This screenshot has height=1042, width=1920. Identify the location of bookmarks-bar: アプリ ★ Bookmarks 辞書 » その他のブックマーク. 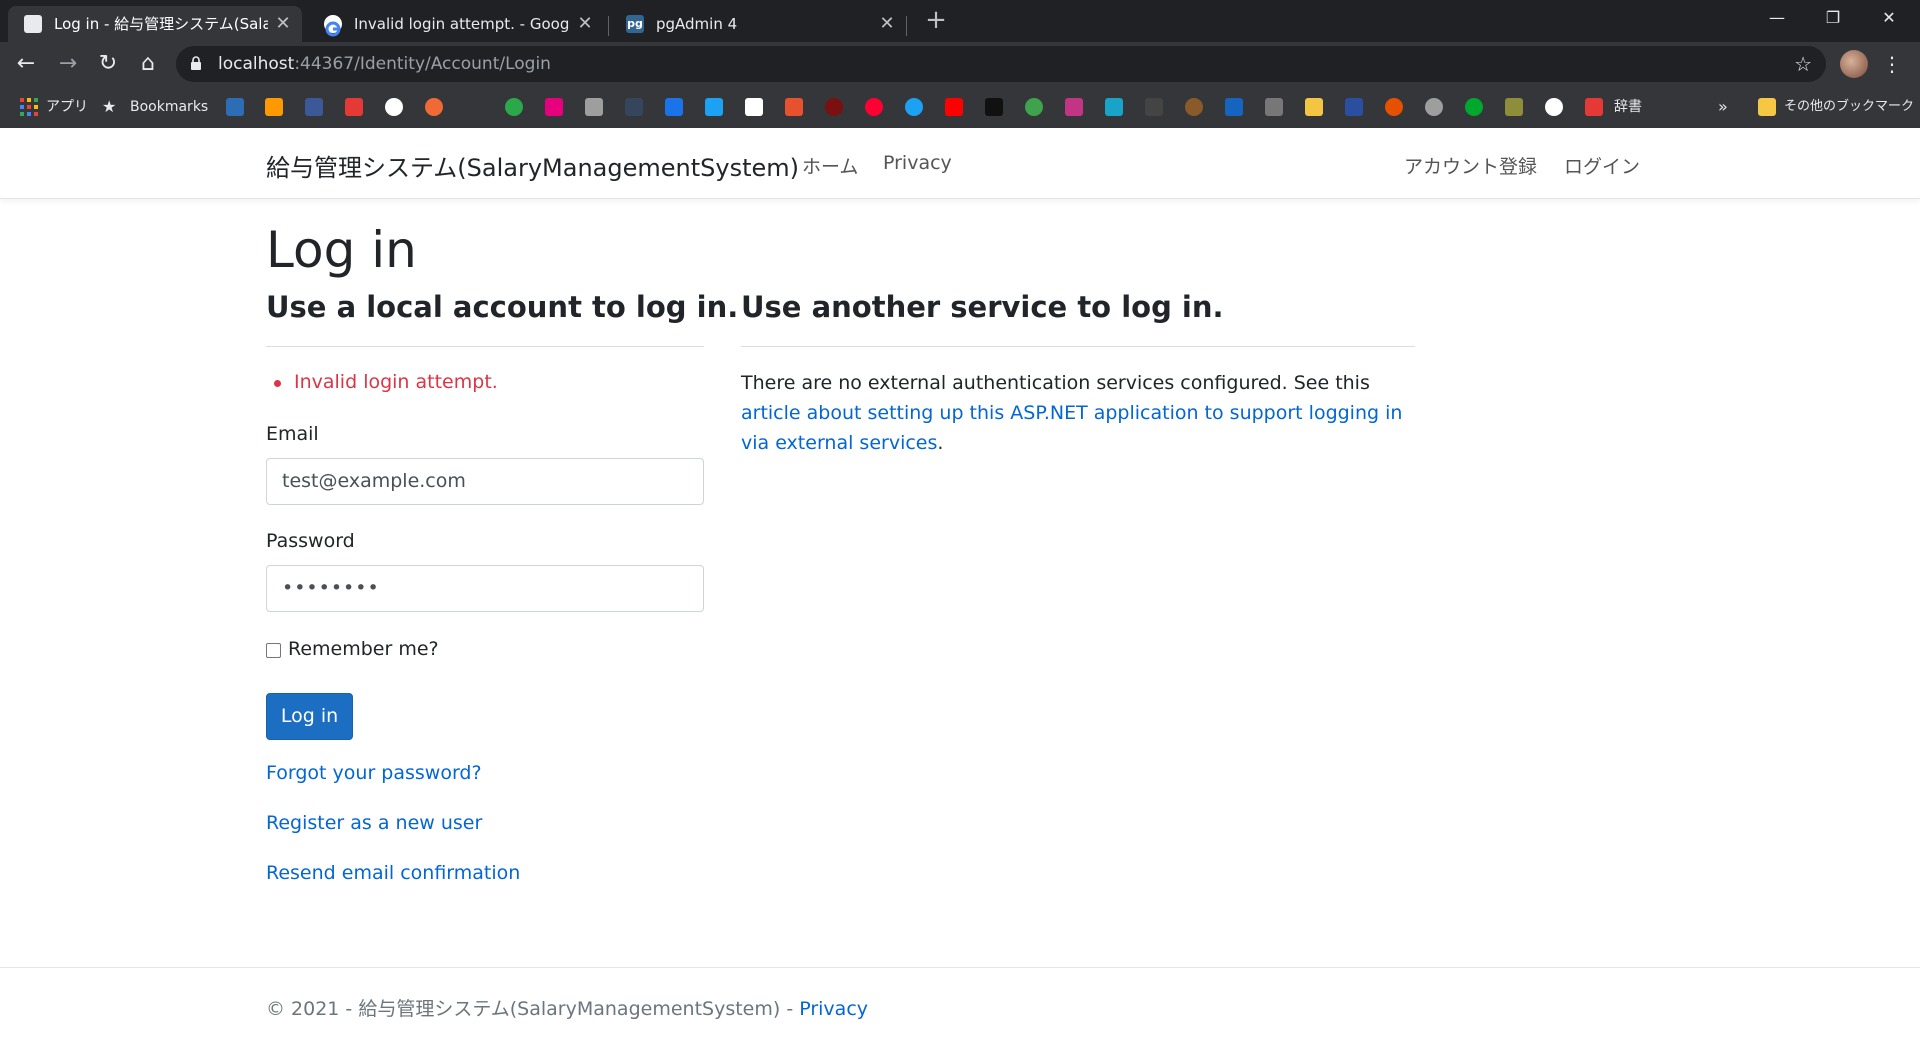
(960, 107).